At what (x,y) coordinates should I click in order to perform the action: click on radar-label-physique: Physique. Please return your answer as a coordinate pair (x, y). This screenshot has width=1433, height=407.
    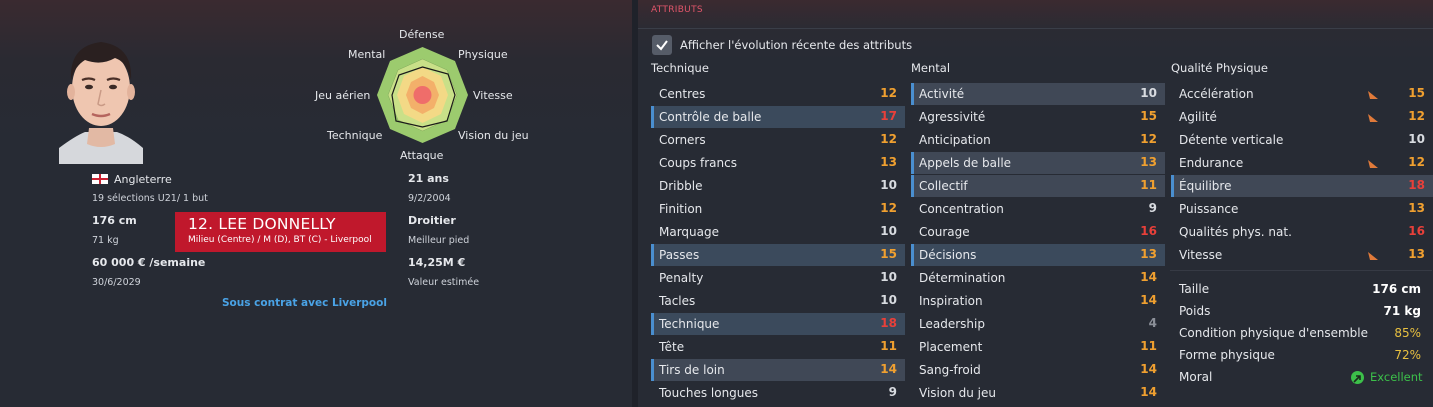
    Looking at the image, I should click on (483, 54).